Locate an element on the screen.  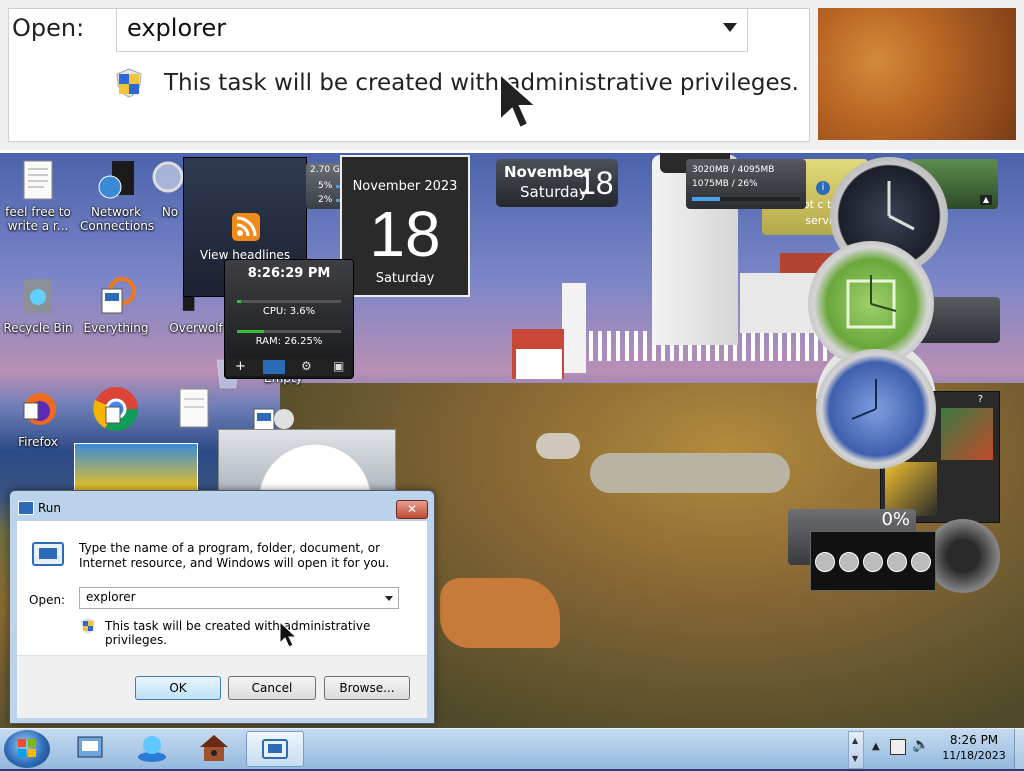
desktop-icon-label: Overwolf is located at coordinates (196, 328).